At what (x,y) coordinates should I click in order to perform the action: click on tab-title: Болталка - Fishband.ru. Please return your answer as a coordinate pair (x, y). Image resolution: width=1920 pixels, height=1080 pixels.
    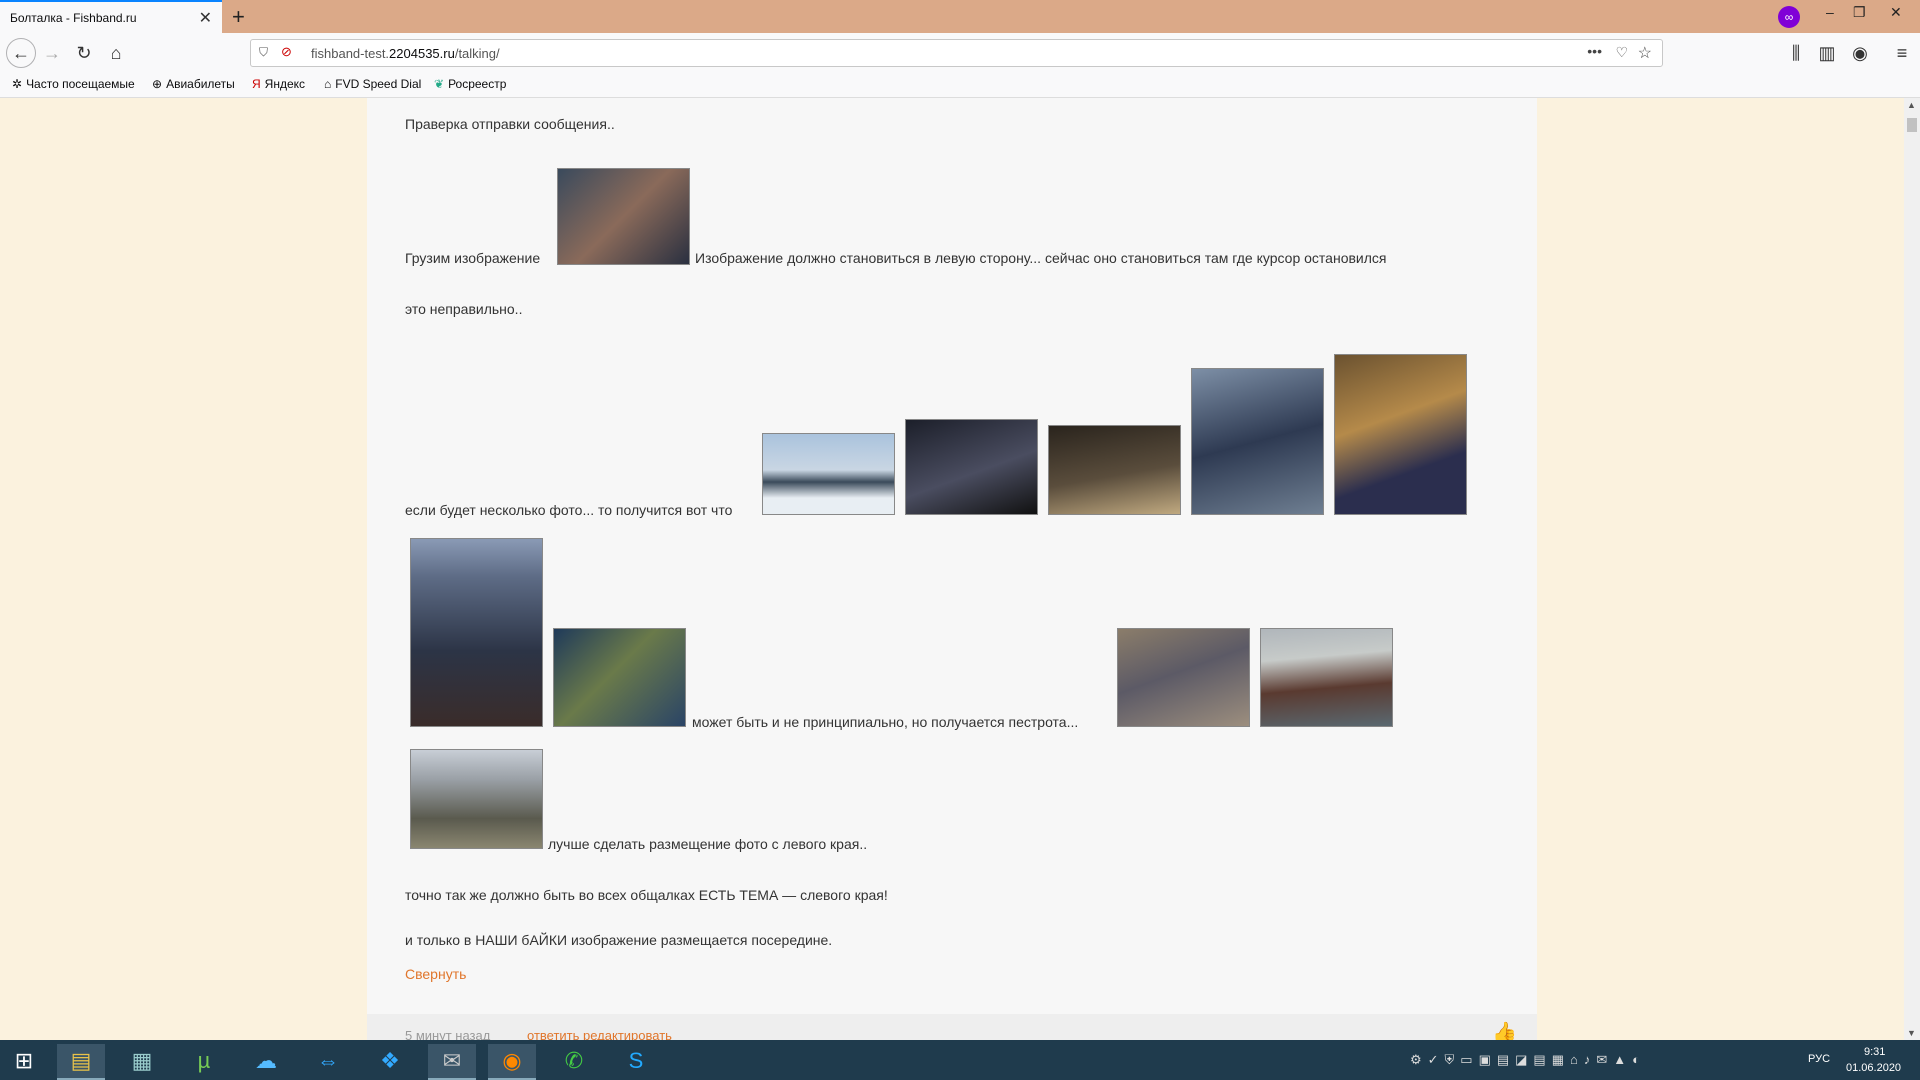
    Looking at the image, I should click on (73, 18).